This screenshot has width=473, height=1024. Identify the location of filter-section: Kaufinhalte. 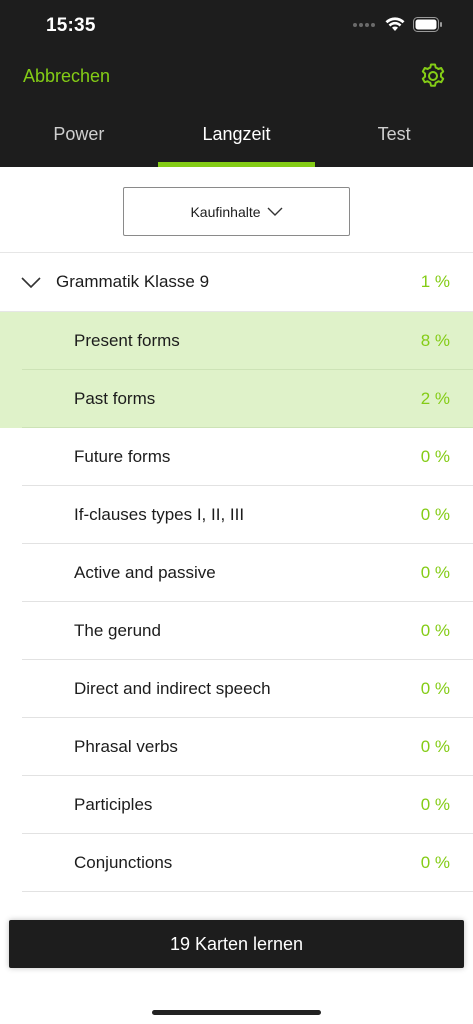
(236, 210).